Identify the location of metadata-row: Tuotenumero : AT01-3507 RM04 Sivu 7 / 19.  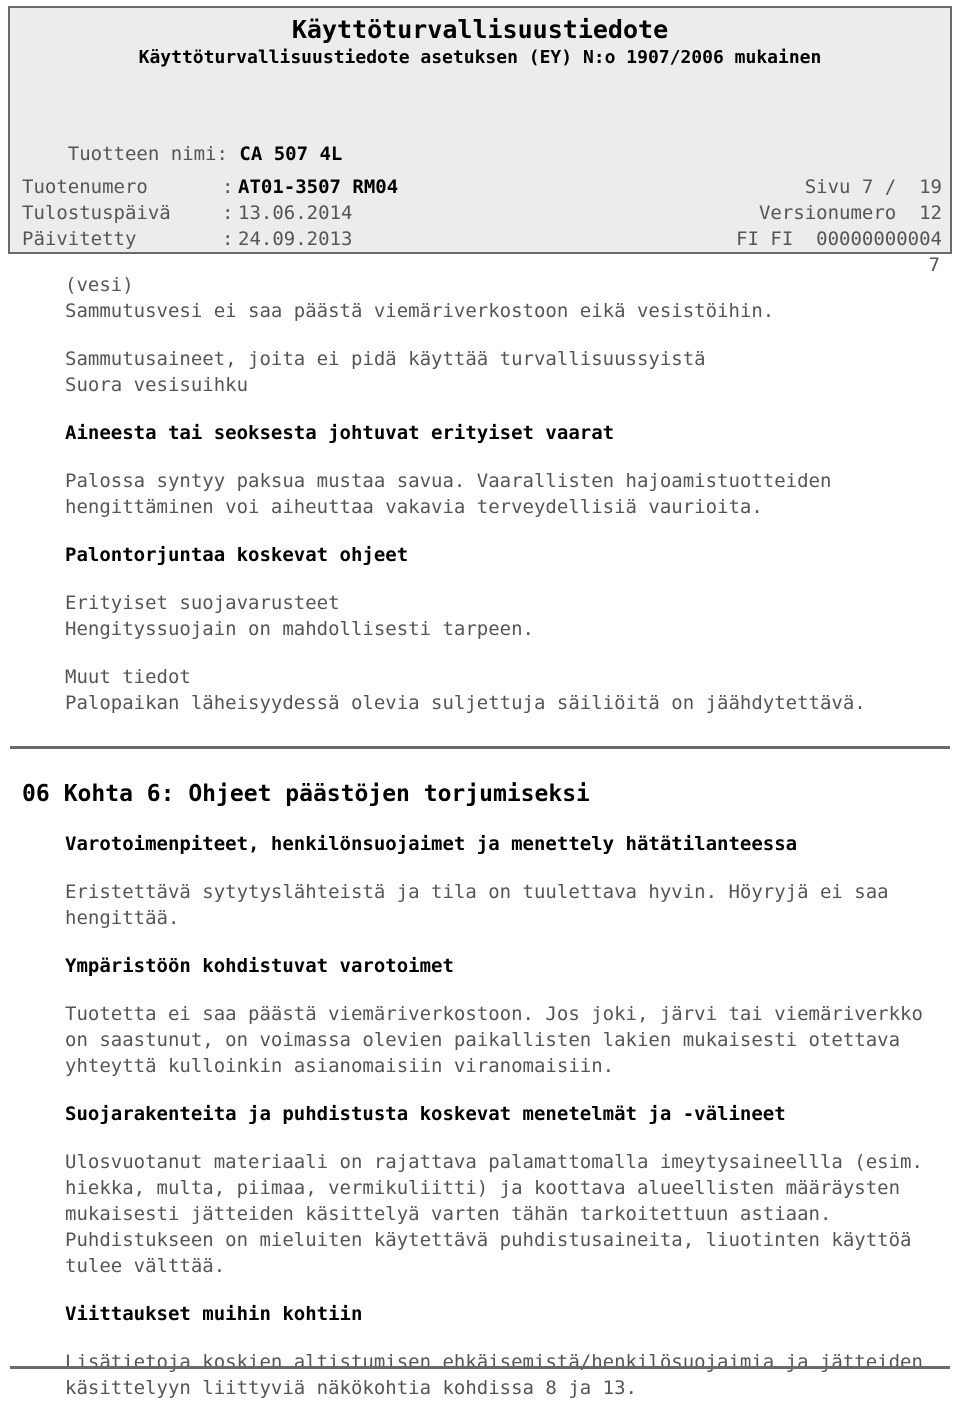
(482, 187).